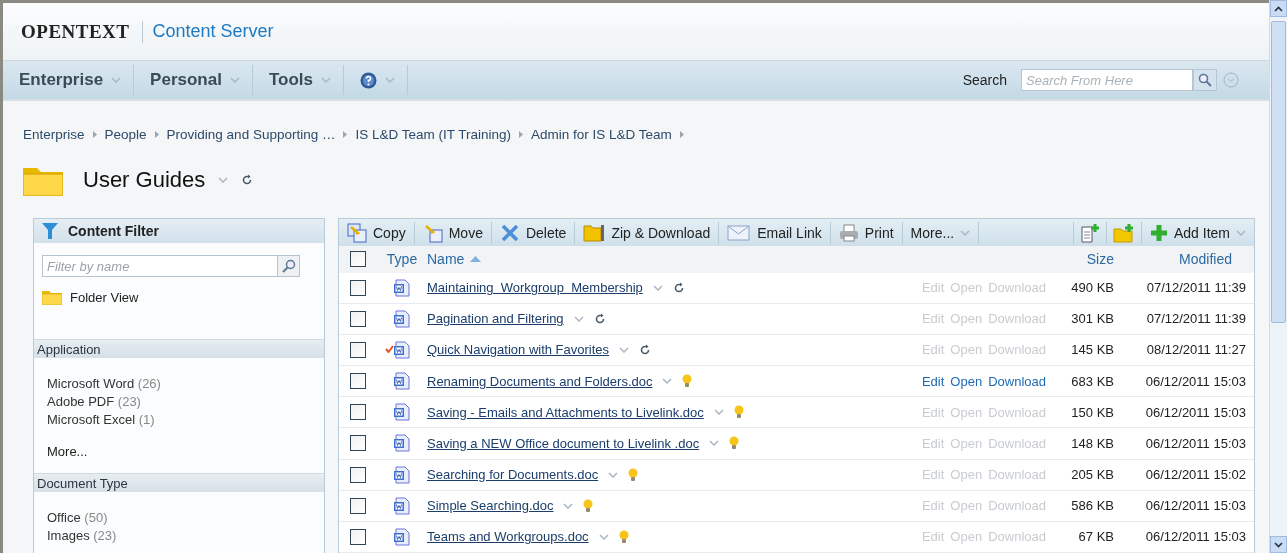  What do you see at coordinates (193, 80) in the screenshot?
I see `nav-menu: Personal` at bounding box center [193, 80].